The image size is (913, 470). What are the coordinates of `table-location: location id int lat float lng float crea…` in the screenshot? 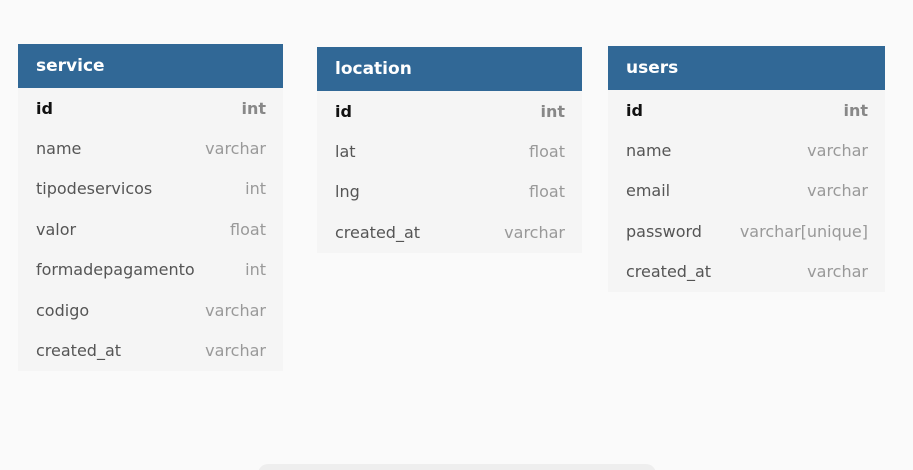 It's located at (449, 150).